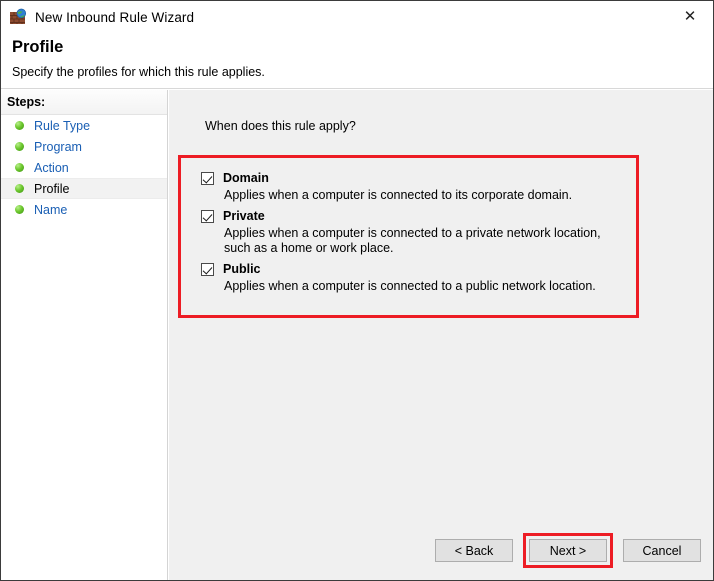 This screenshot has width=714, height=581. Describe the element at coordinates (58, 146) in the screenshot. I see `sidebar-item-label: Program` at that location.